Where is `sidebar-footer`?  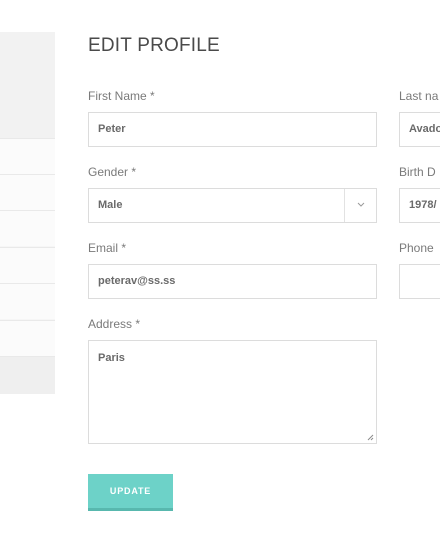
sidebar-footer is located at coordinates (27, 375).